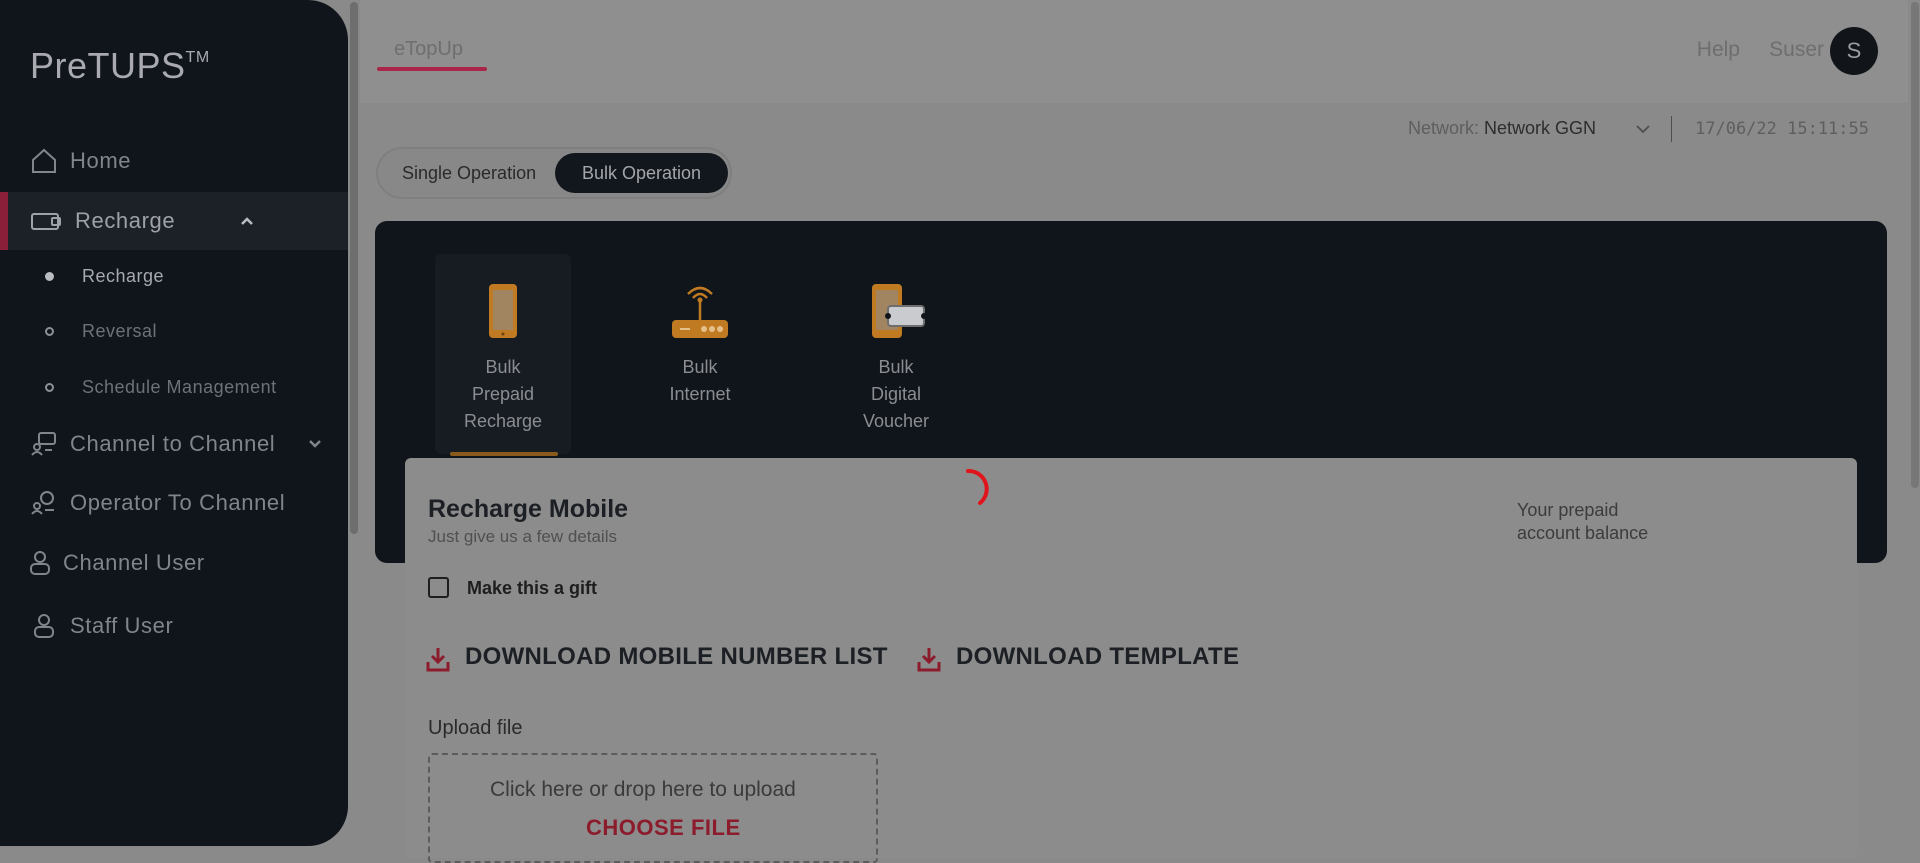  Describe the element at coordinates (700, 394) in the screenshot. I see `product-label-line: Internet` at that location.